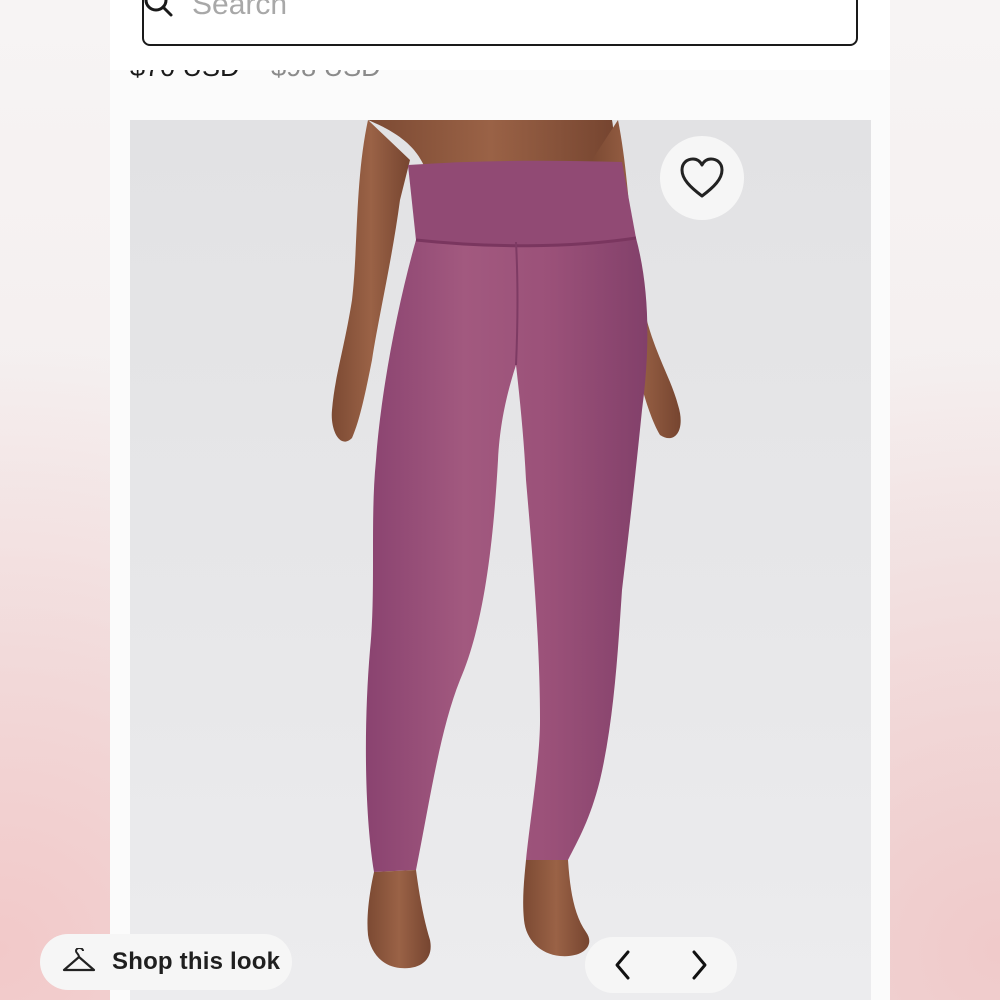  I want to click on chevron-left-icon, so click(622, 965).